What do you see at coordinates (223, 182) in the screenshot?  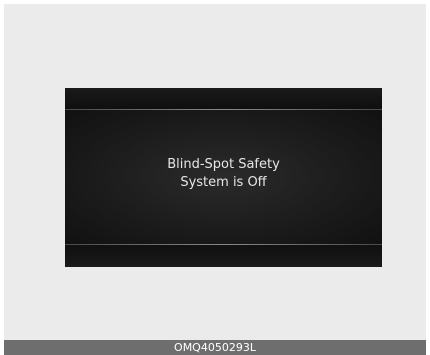 I see `warning-message-line-2: System is Off` at bounding box center [223, 182].